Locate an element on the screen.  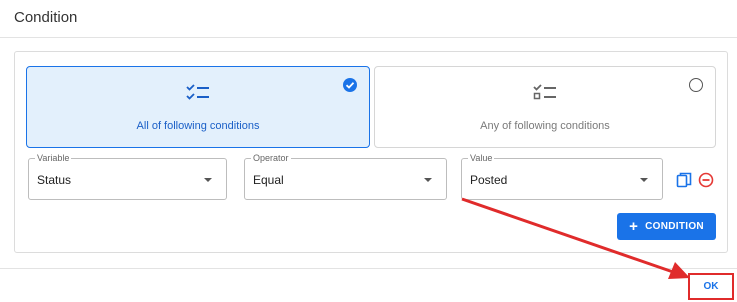
value-select: Value Posted is located at coordinates (562, 176).